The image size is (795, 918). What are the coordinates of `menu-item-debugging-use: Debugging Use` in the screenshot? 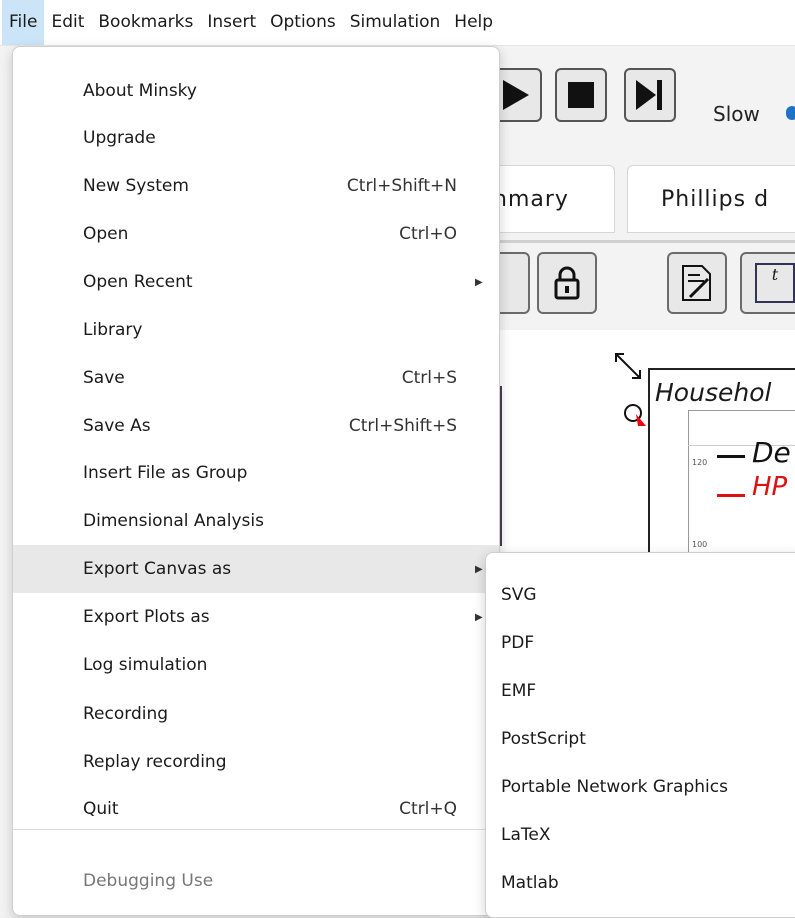 It's located at (256, 881).